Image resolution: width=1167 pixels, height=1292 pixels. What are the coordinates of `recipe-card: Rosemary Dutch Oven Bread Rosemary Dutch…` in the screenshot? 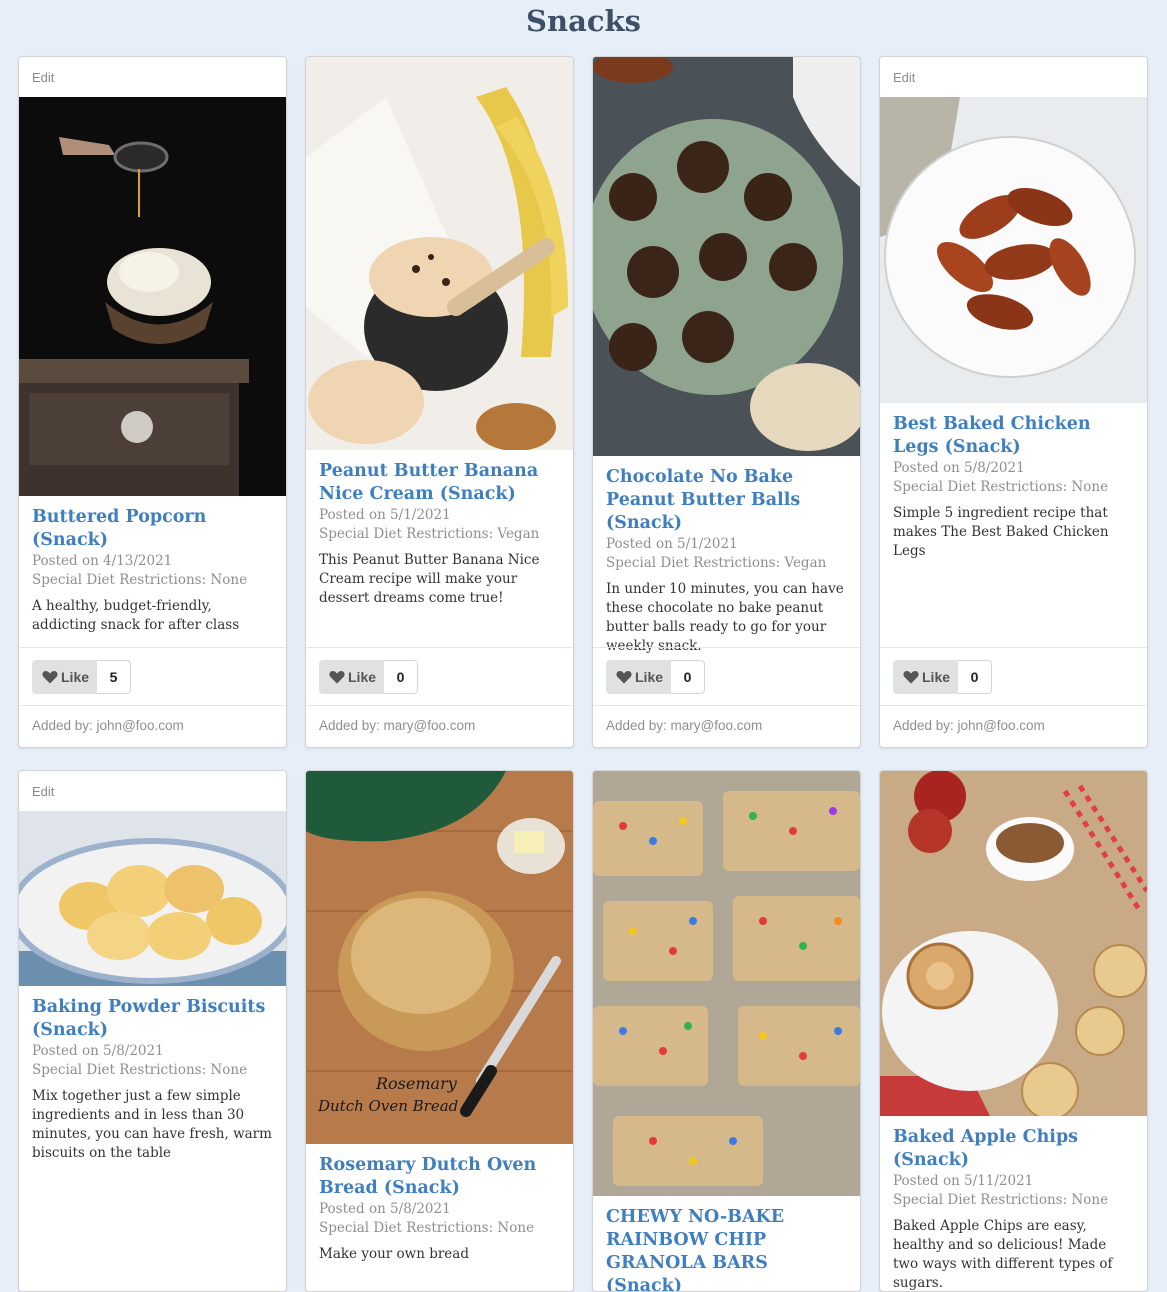 It's located at (439, 1031).